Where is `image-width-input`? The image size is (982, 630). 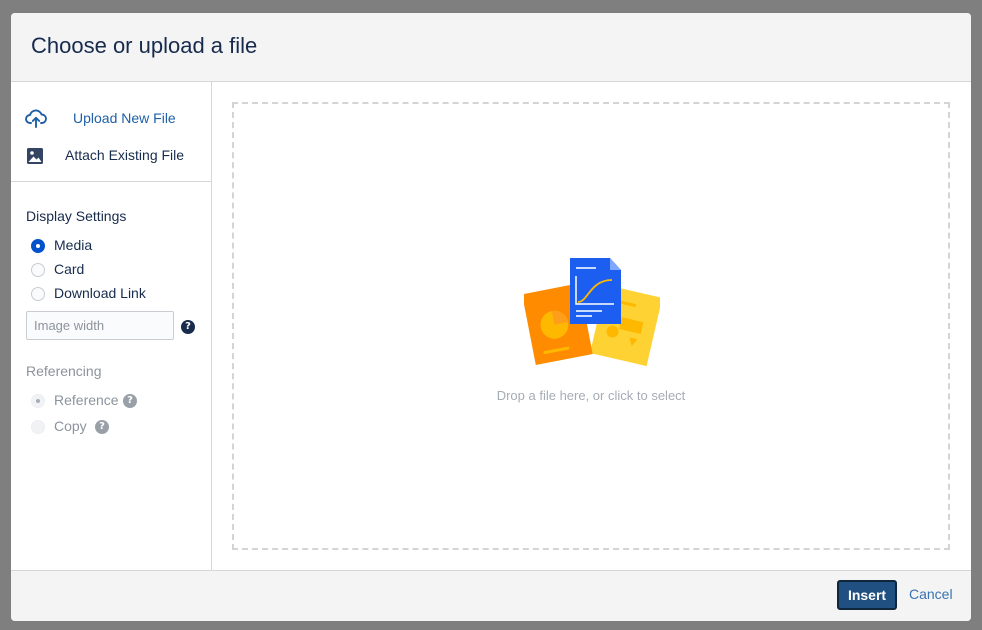
image-width-input is located at coordinates (100, 325).